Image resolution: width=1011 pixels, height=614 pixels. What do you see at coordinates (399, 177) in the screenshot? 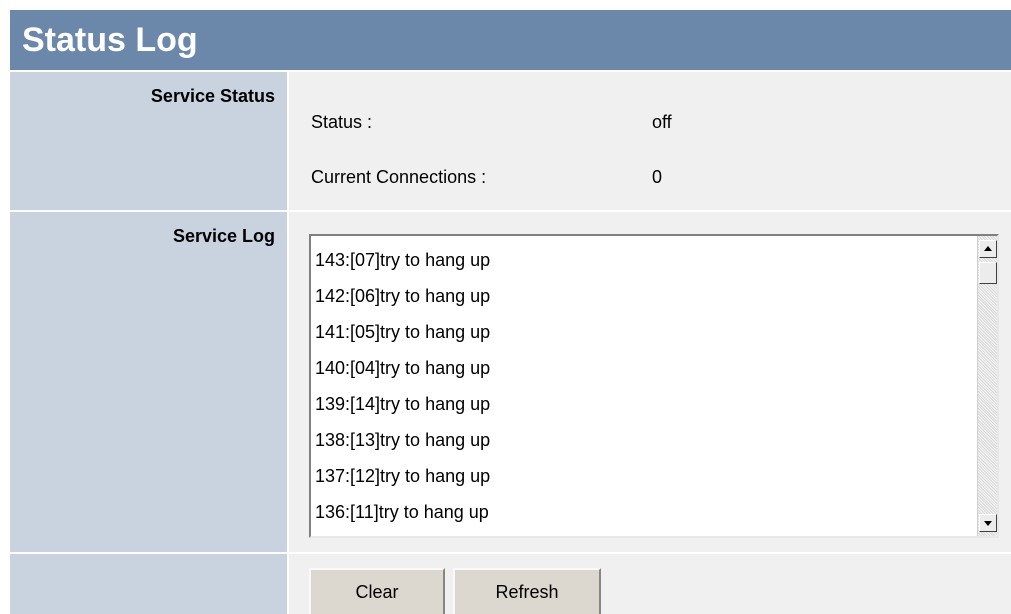
I see `current-connections-label: Current Connections :` at bounding box center [399, 177].